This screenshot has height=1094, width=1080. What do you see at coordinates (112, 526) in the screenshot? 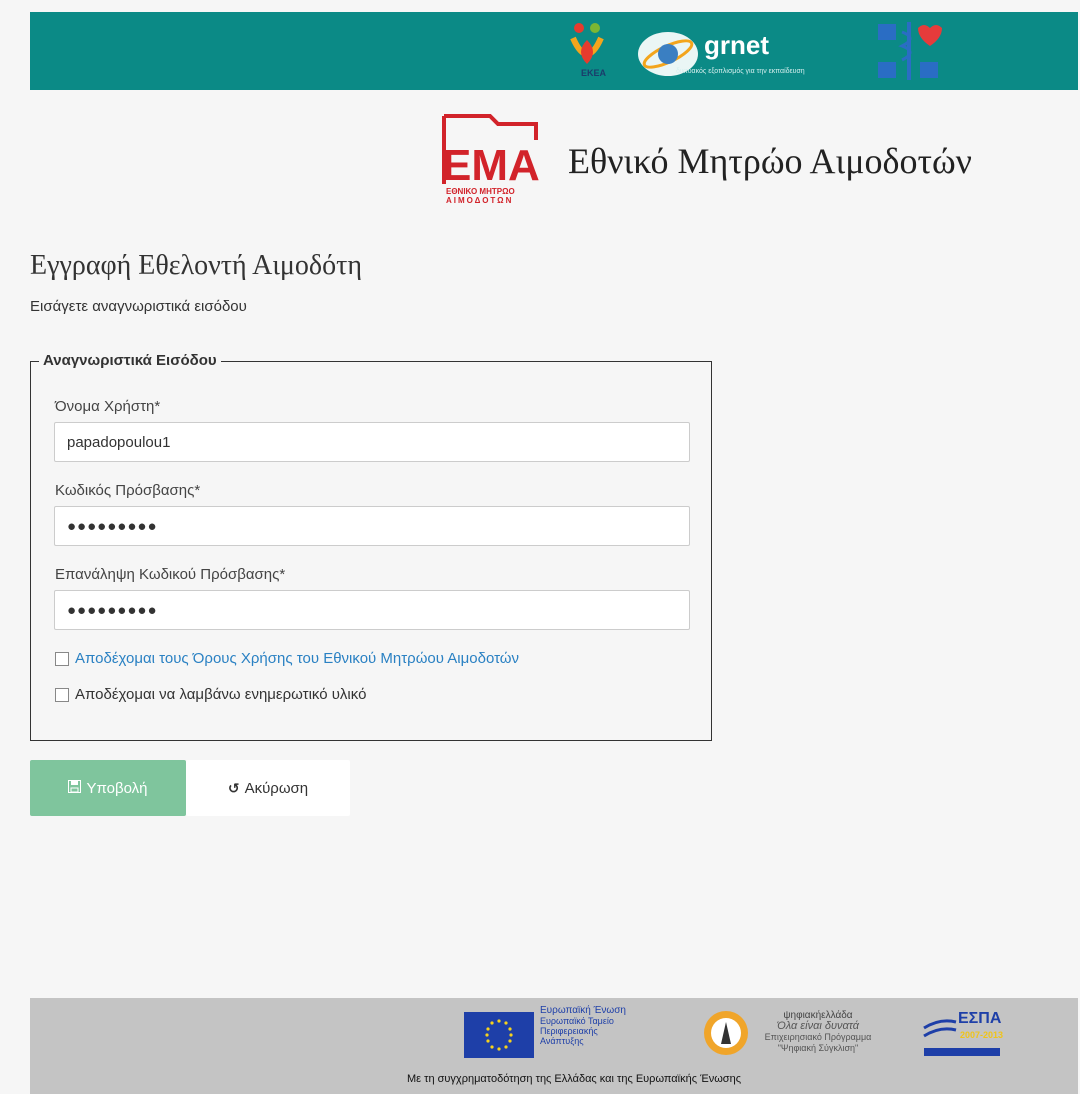
I see `password-value: ●●●●●●●●●` at bounding box center [112, 526].